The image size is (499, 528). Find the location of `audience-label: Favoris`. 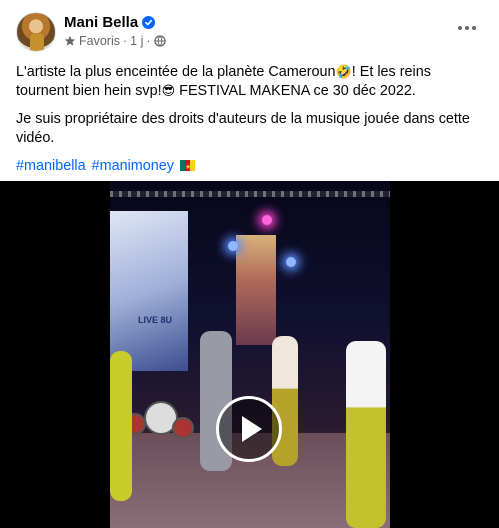

audience-label: Favoris is located at coordinates (99, 41).